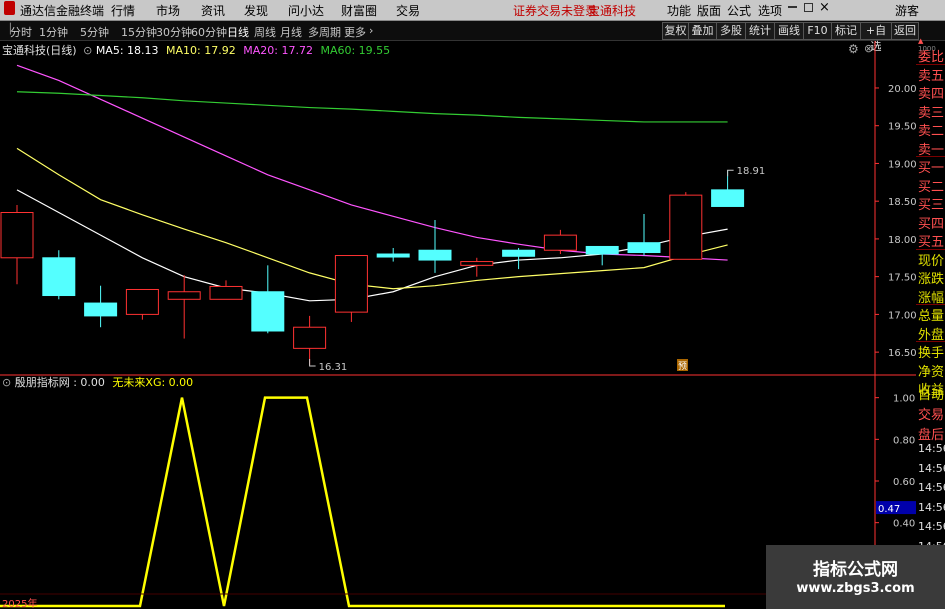 The height and width of the screenshot is (609, 945). I want to click on period-multi: 多周期, so click(324, 32).